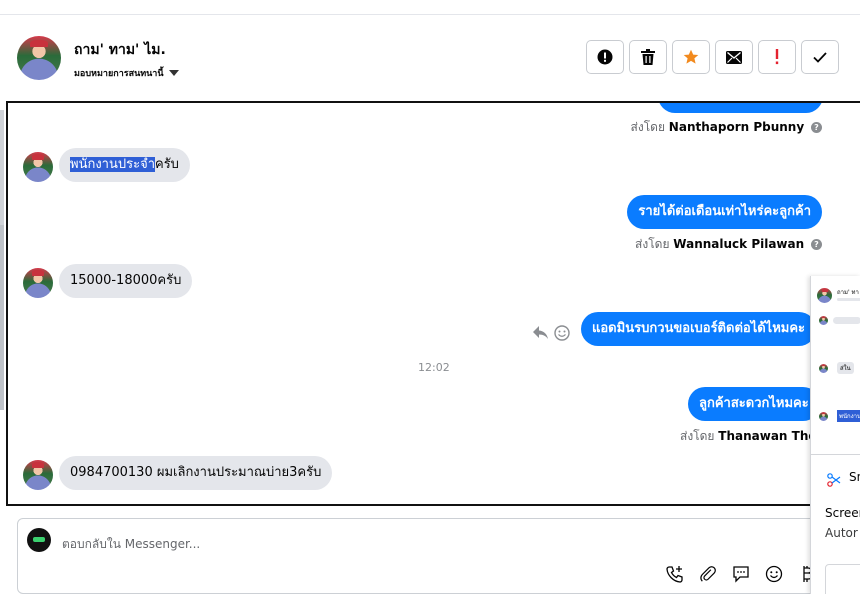  I want to click on star-icon, so click(691, 56).